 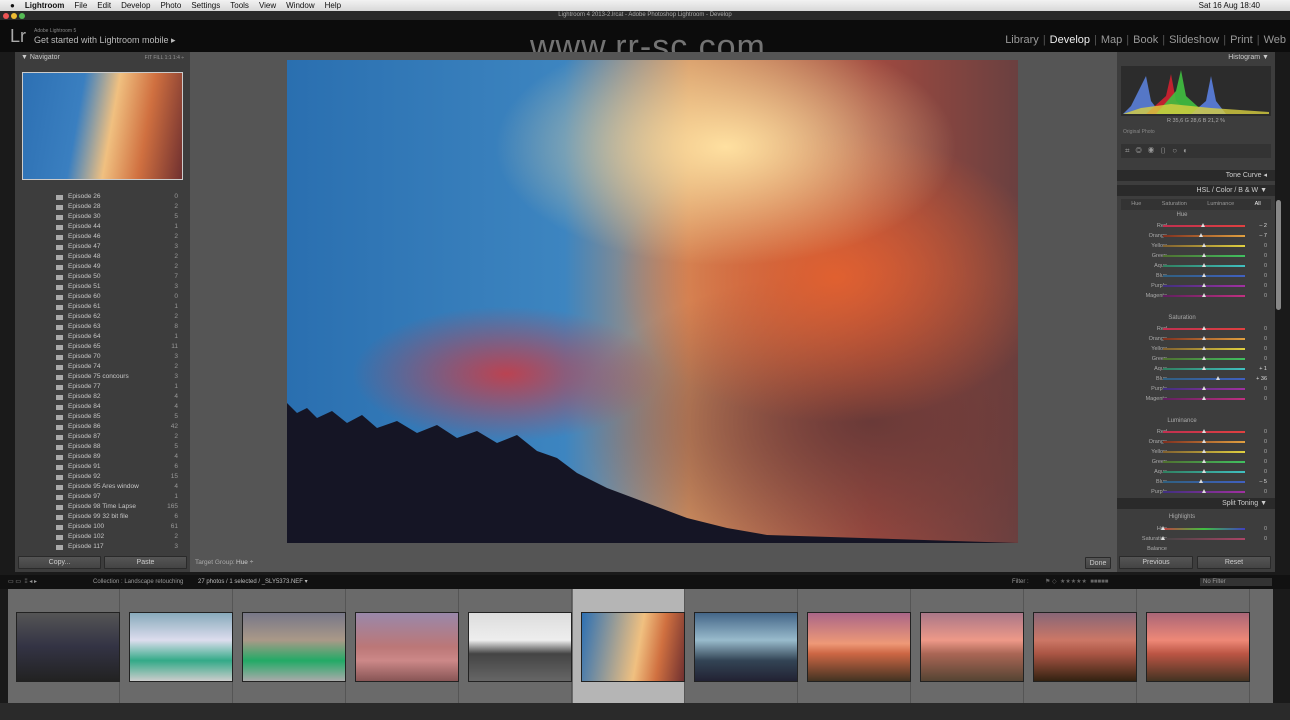 What do you see at coordinates (102, 197) in the screenshot?
I see `folder-item: Episode 26 0` at bounding box center [102, 197].